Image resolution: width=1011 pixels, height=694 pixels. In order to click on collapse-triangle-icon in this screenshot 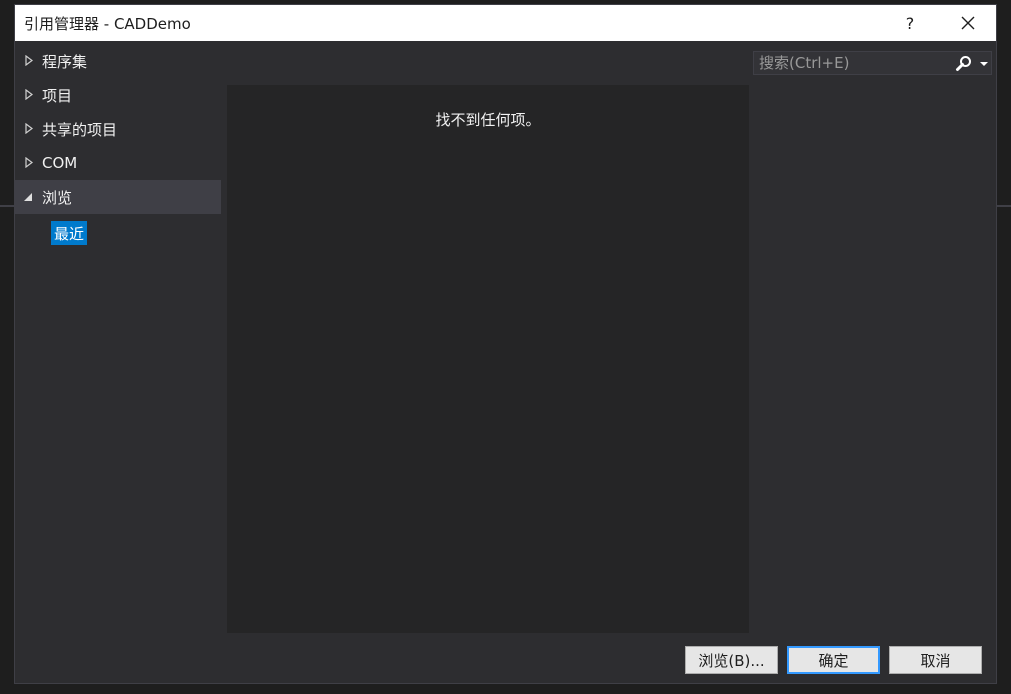, I will do `click(28, 197)`.